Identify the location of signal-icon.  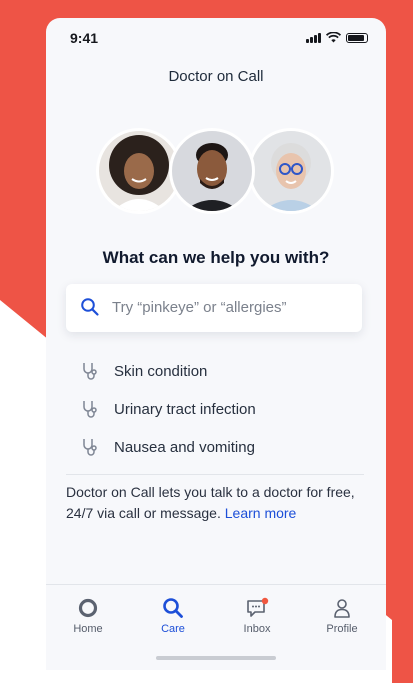
(313, 38).